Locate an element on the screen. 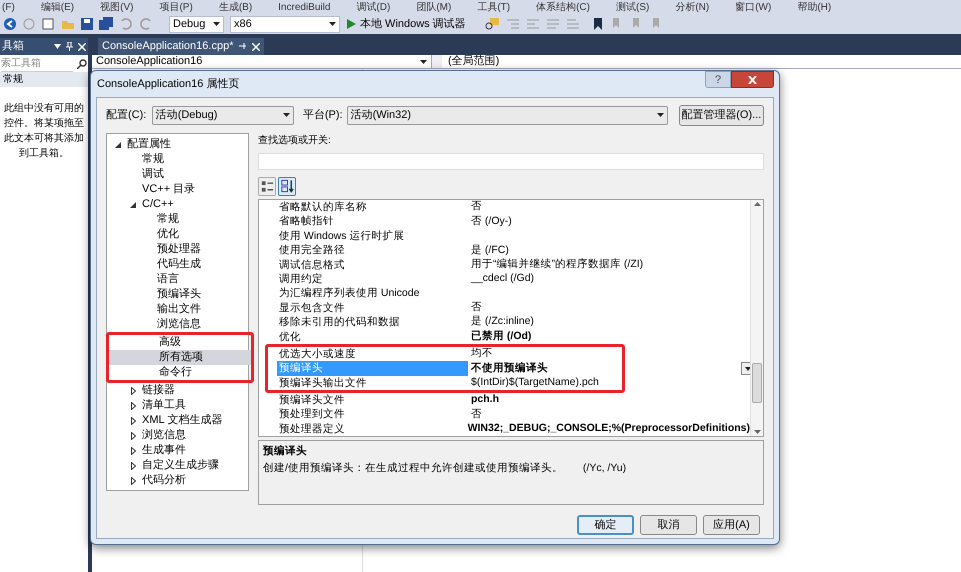 This screenshot has width=961, height=572. platform-dropdown: x86 is located at coordinates (285, 24).